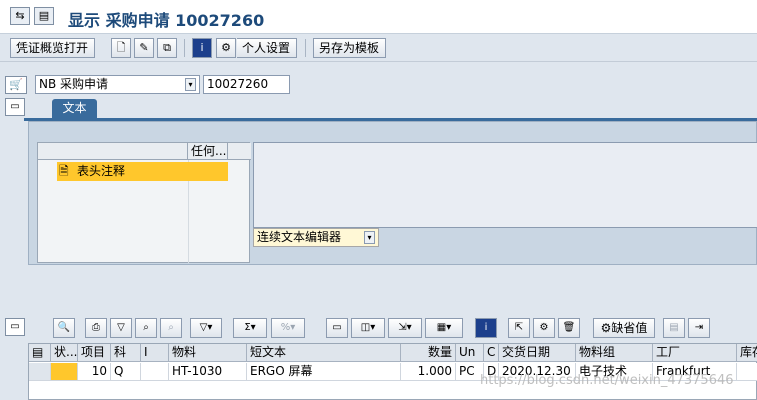  I want to click on print-preview-icon: ▭, so click(337, 328).